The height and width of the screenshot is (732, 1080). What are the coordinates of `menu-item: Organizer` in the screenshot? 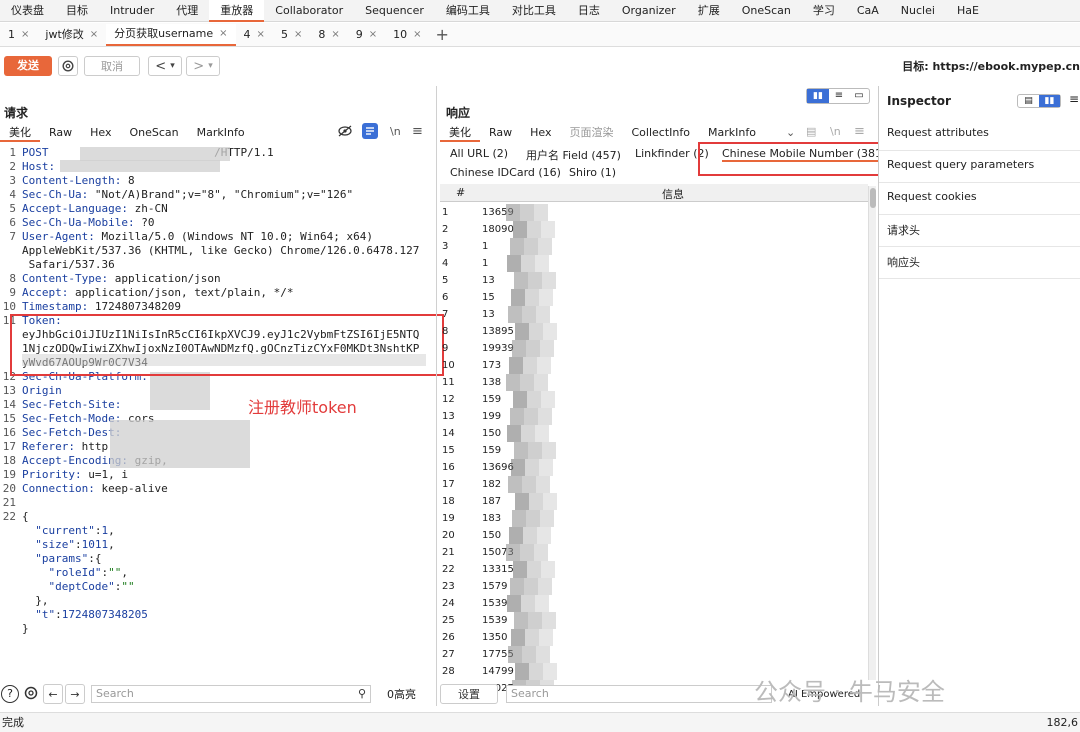 It's located at (649, 11).